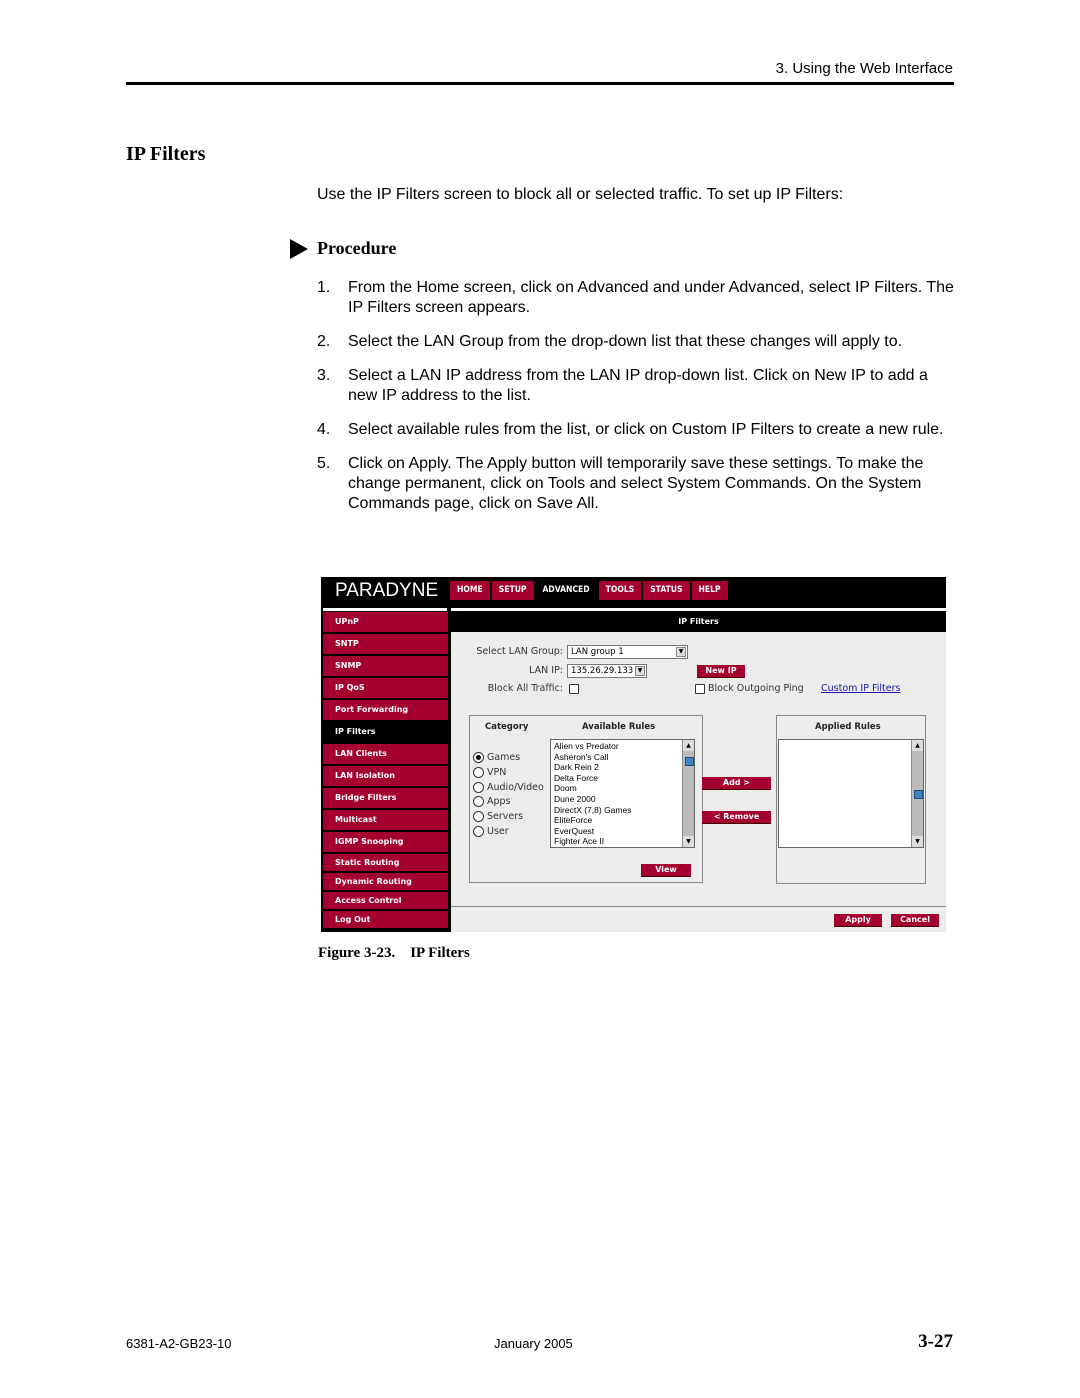 This screenshot has height=1398, width=1080. Describe the element at coordinates (666, 590) in the screenshot. I see `tab-status: STATUS` at that location.